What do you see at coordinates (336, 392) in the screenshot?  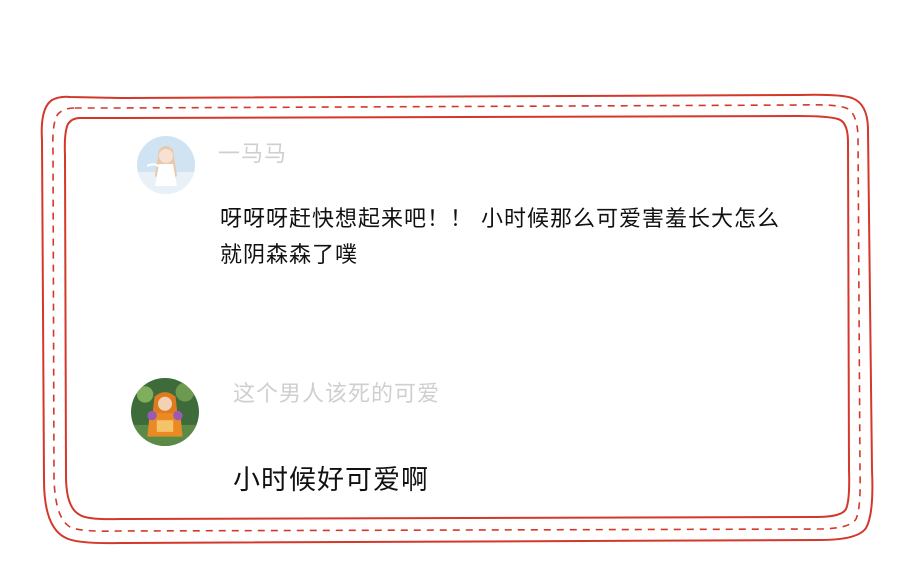 I see `username: 这个男人该死的可爱` at bounding box center [336, 392].